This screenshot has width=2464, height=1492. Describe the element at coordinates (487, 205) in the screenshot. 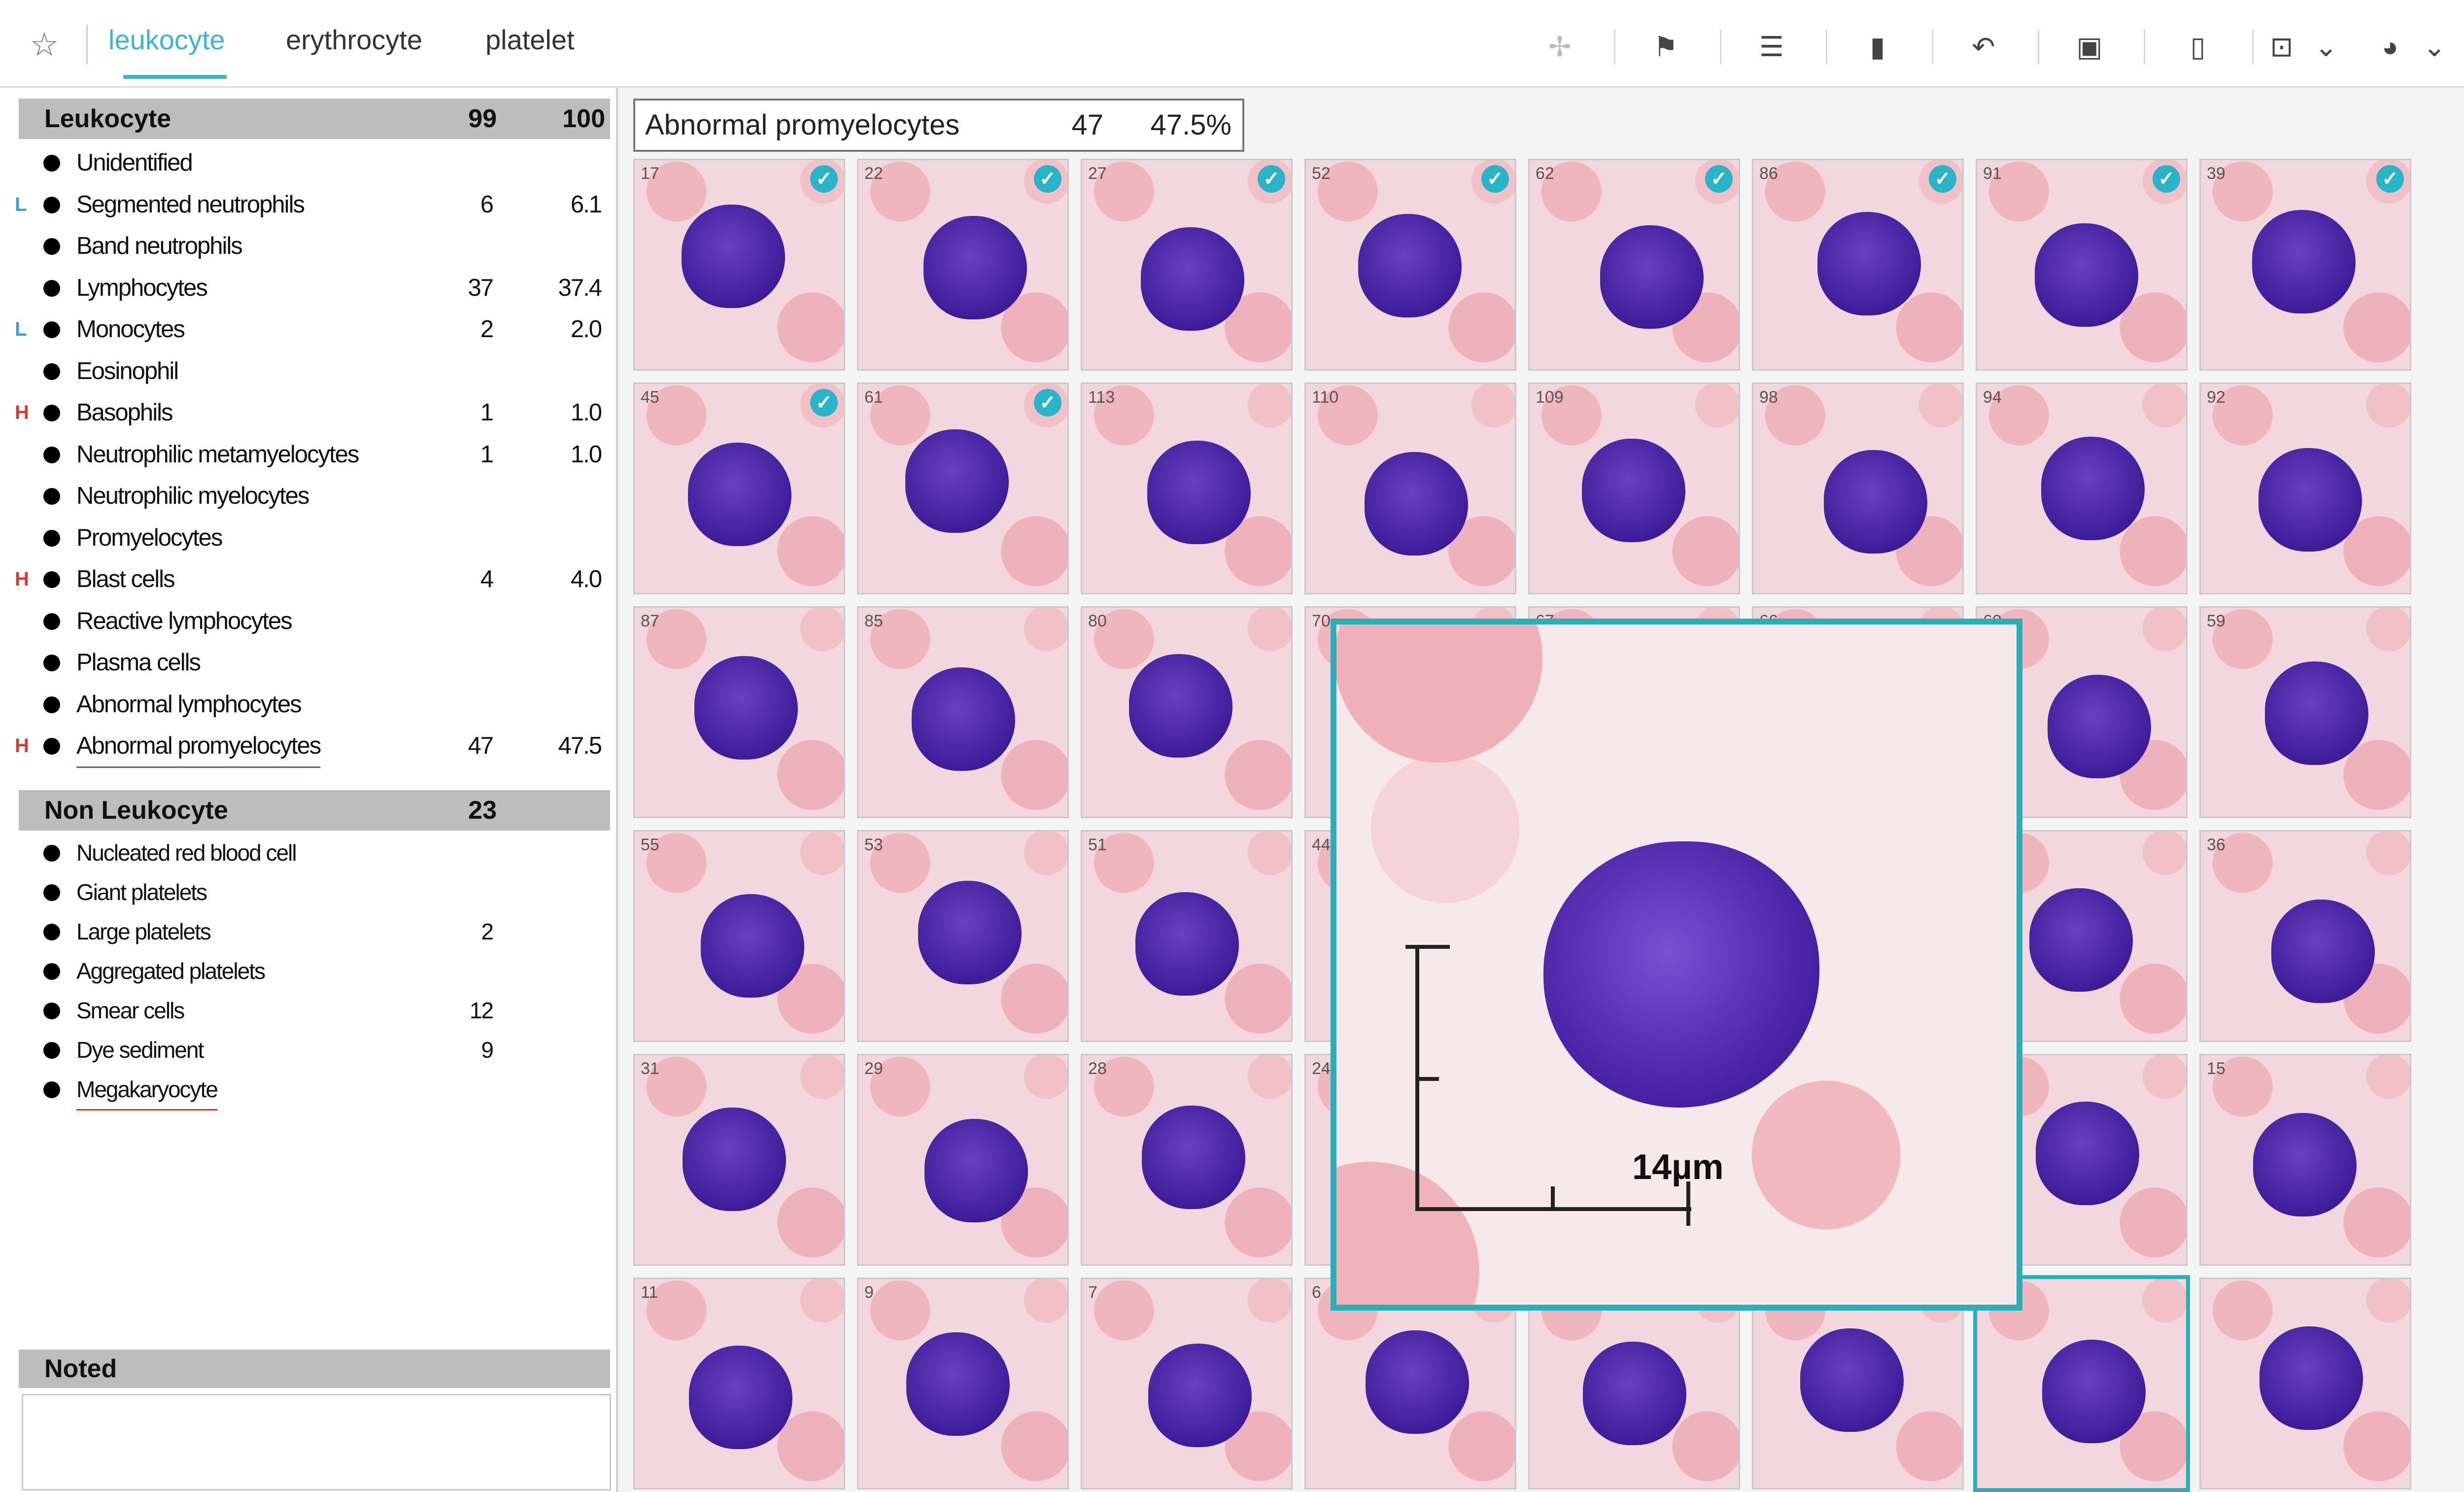

I see `class-count: 6` at that location.